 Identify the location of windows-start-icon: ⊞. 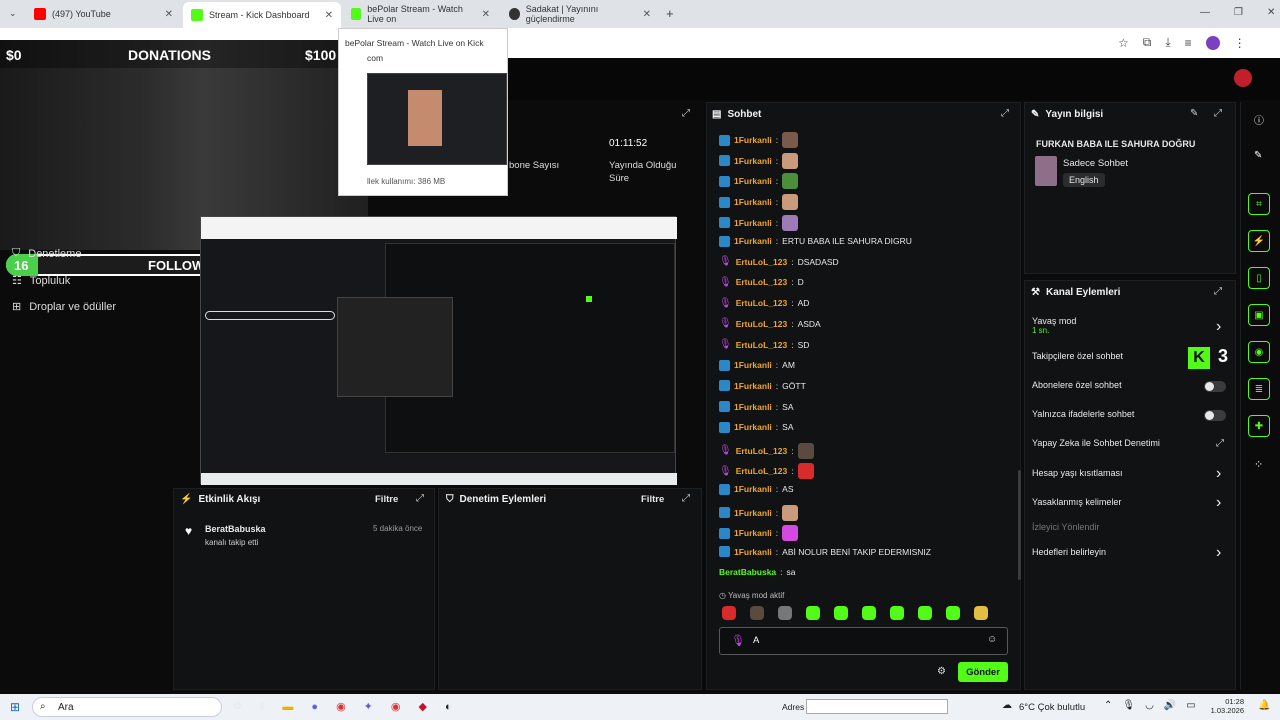
(15, 707).